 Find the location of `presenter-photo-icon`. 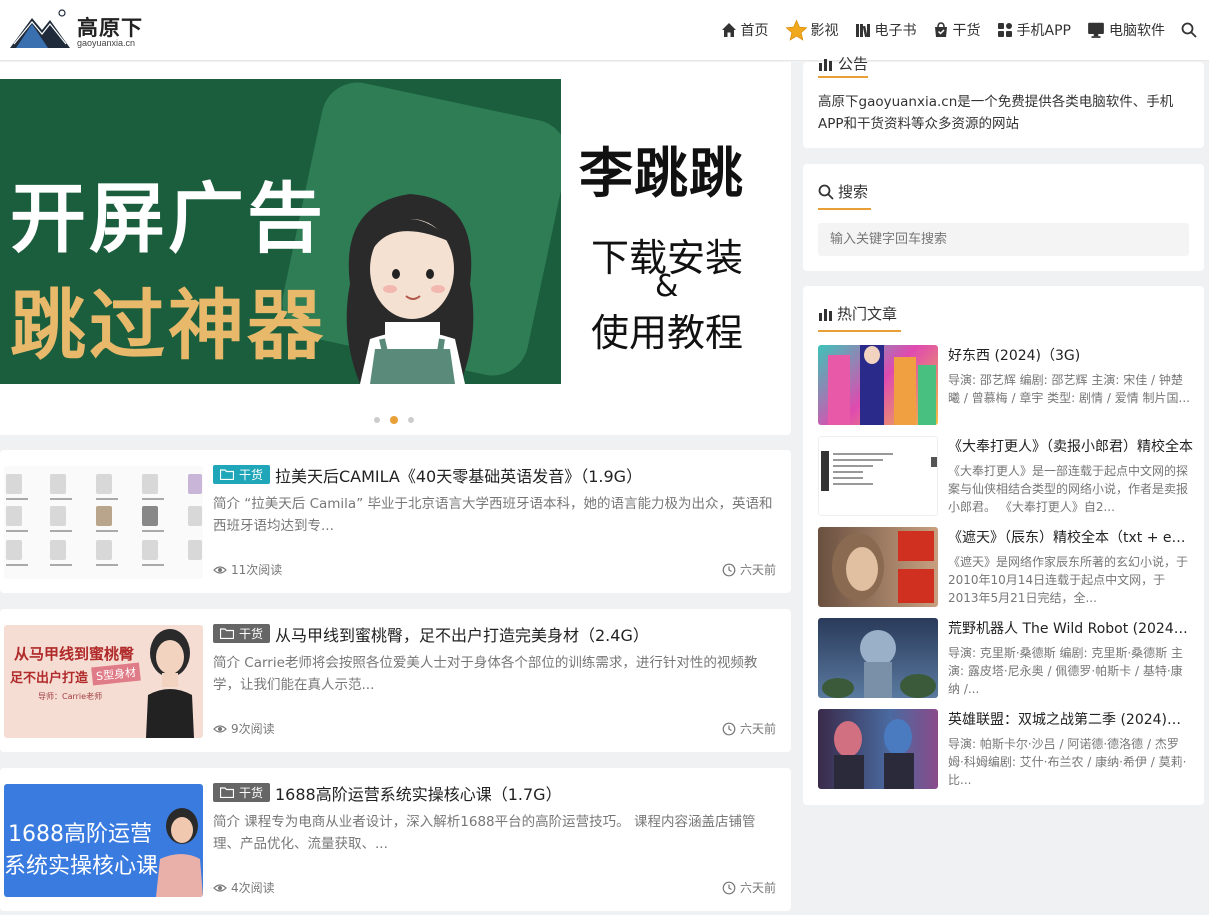

presenter-photo-icon is located at coordinates (179, 852).